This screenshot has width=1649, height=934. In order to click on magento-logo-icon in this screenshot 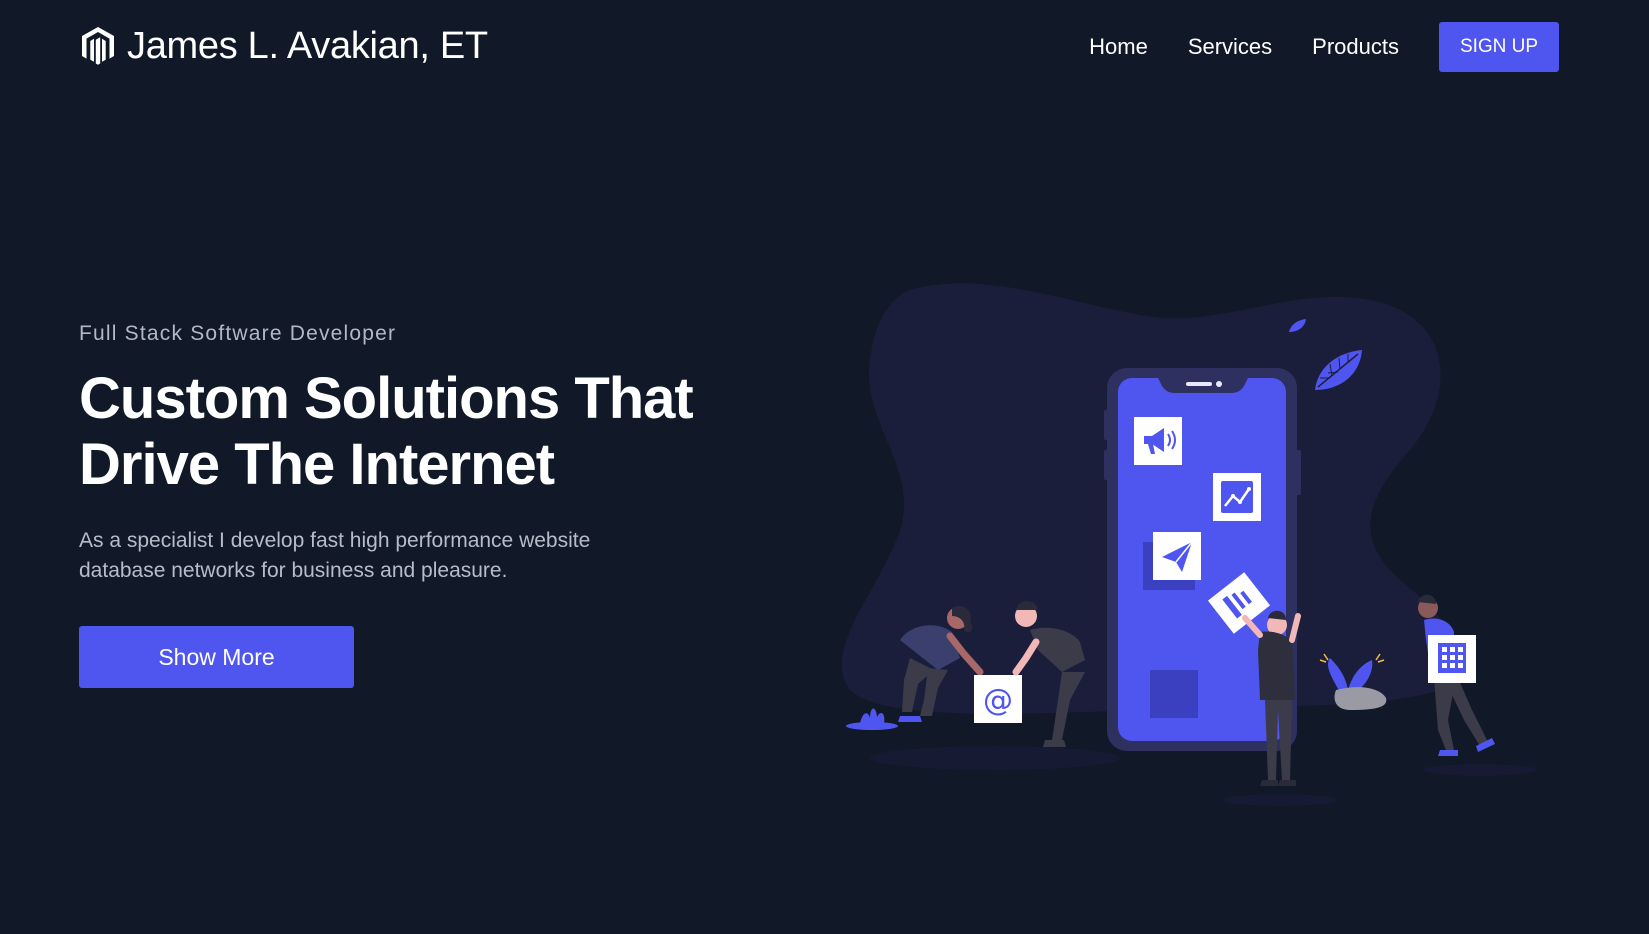, I will do `click(98, 46)`.